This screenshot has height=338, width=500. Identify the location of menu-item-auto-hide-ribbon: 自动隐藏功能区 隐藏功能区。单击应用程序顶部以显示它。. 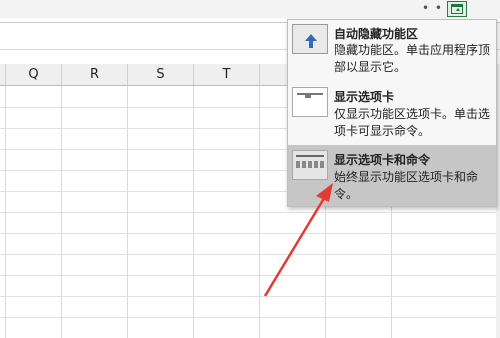
(392, 51).